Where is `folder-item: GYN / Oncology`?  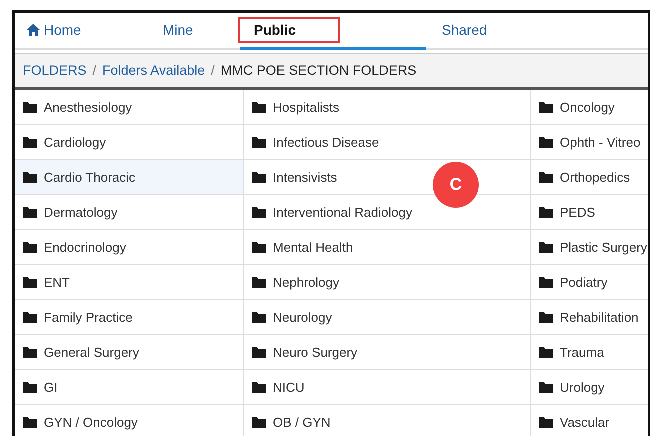 folder-item: GYN / Oncology is located at coordinates (129, 420).